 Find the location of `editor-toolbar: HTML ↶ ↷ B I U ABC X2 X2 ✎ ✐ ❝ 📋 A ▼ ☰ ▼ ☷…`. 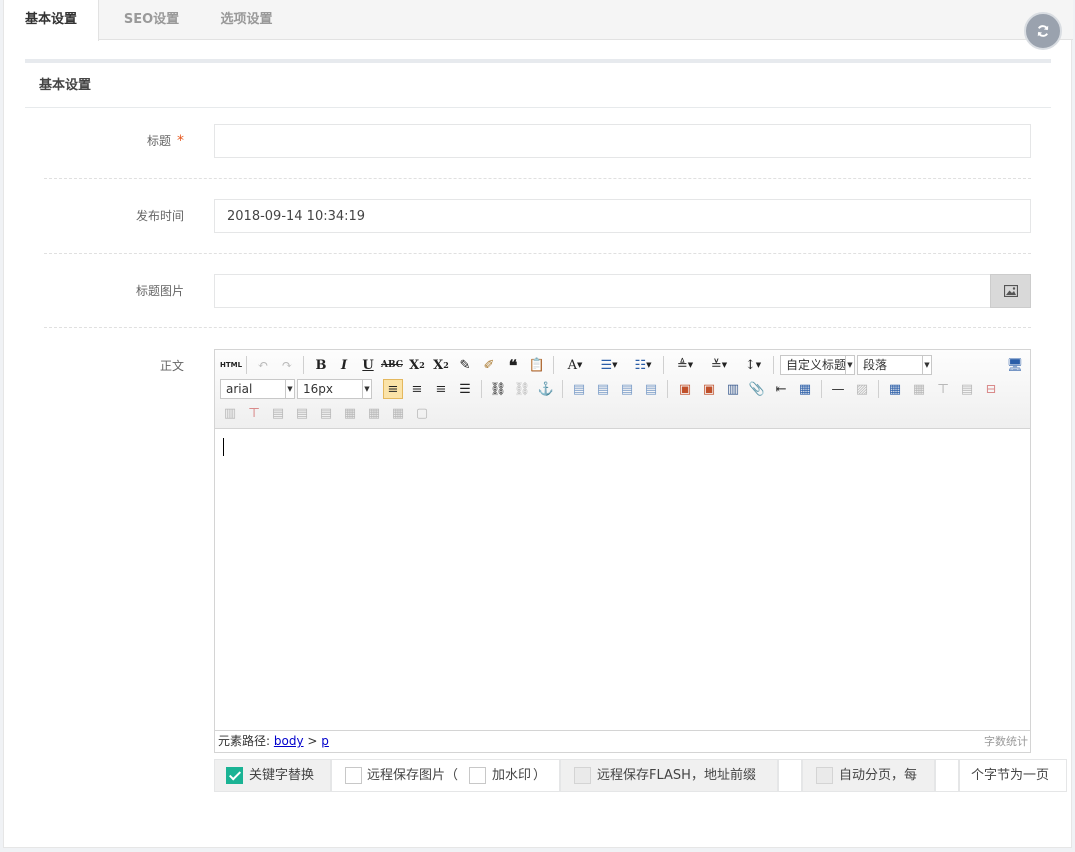

editor-toolbar: HTML ↶ ↷ B I U ABC X2 X2 ✎ ✐ ❝ 📋 A ▼ ☰ ▼ ☷… is located at coordinates (622, 389).